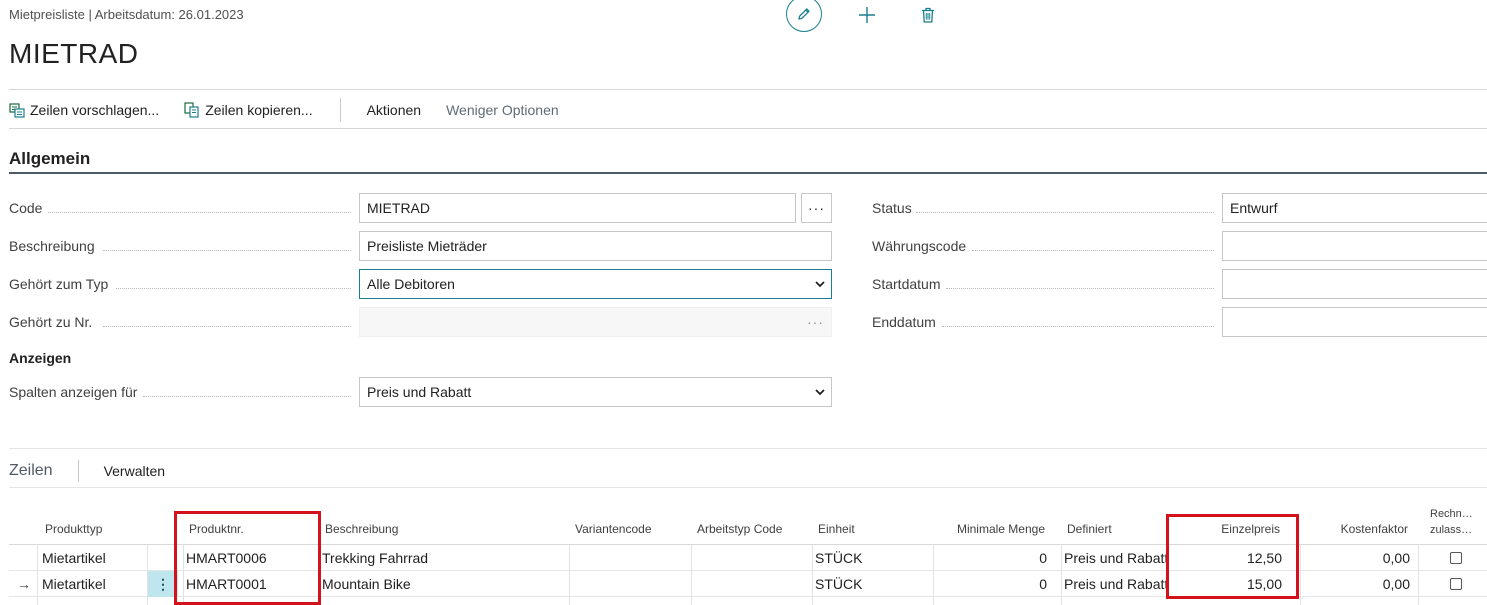 The image size is (1487, 605). What do you see at coordinates (1232, 556) in the screenshot?
I see `highlight-box-unit-price` at bounding box center [1232, 556].